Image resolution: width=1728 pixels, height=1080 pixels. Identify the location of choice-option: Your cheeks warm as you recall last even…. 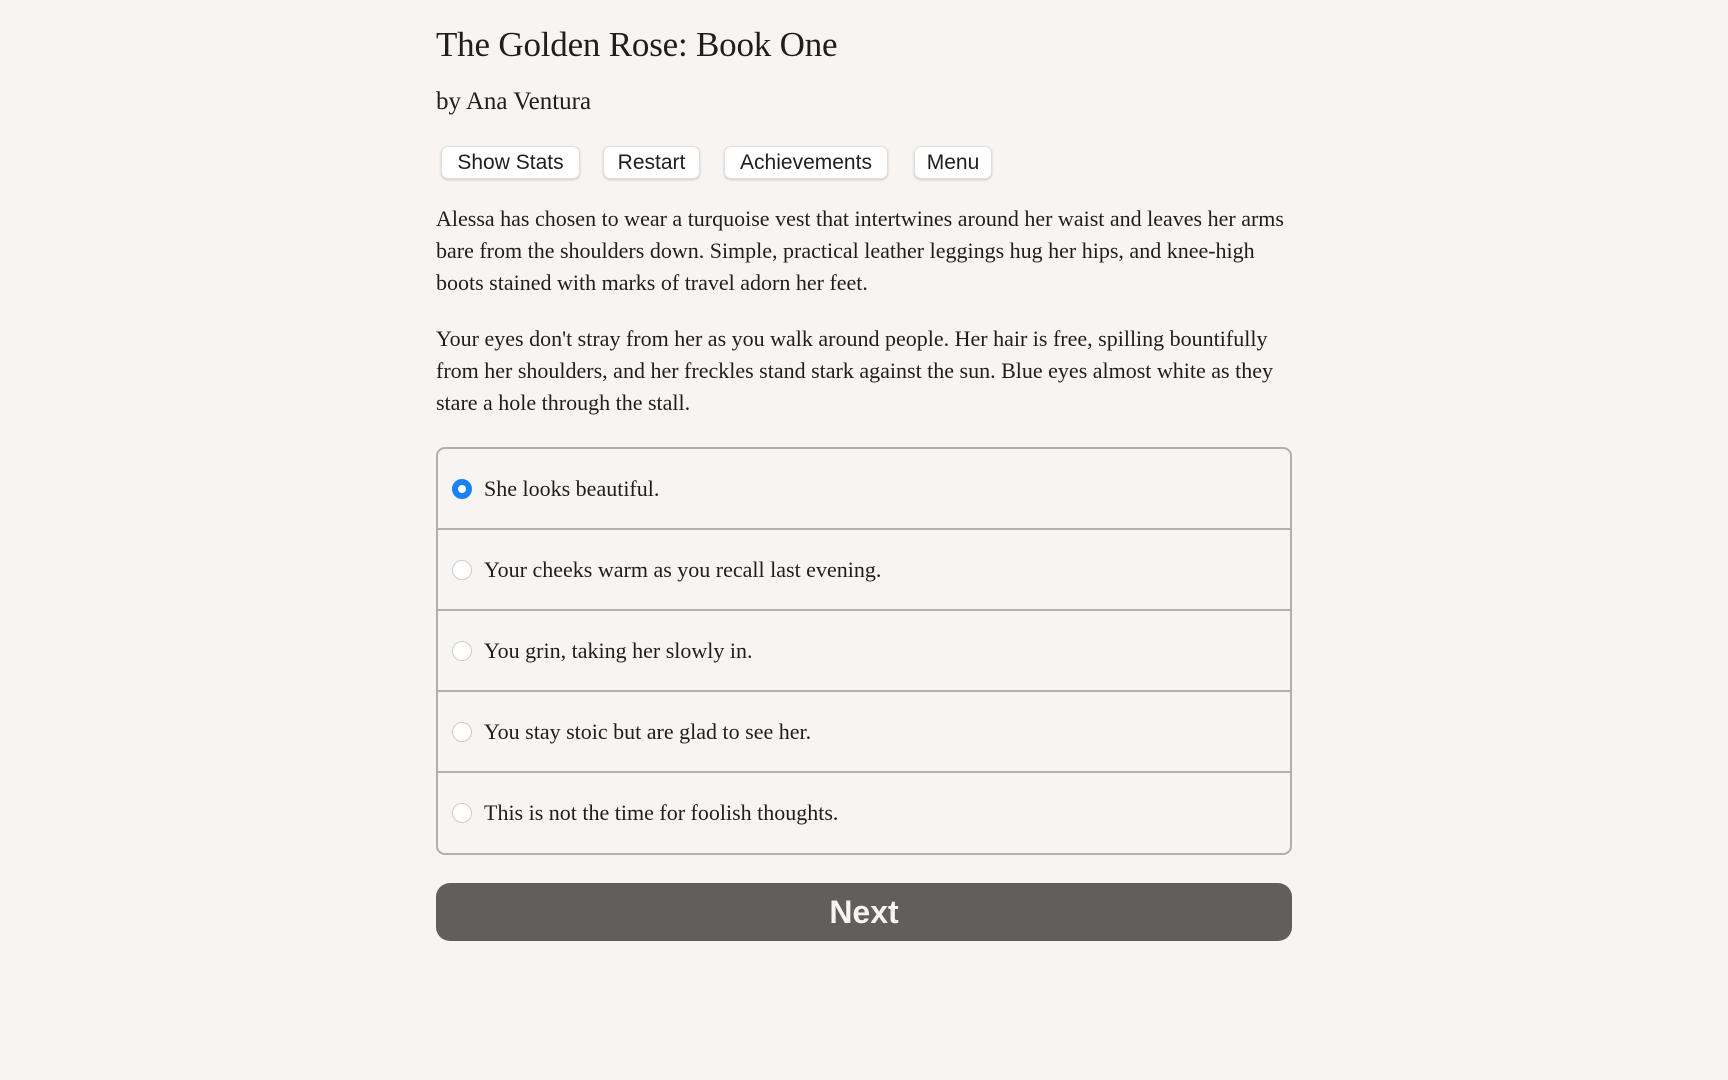
(864, 570).